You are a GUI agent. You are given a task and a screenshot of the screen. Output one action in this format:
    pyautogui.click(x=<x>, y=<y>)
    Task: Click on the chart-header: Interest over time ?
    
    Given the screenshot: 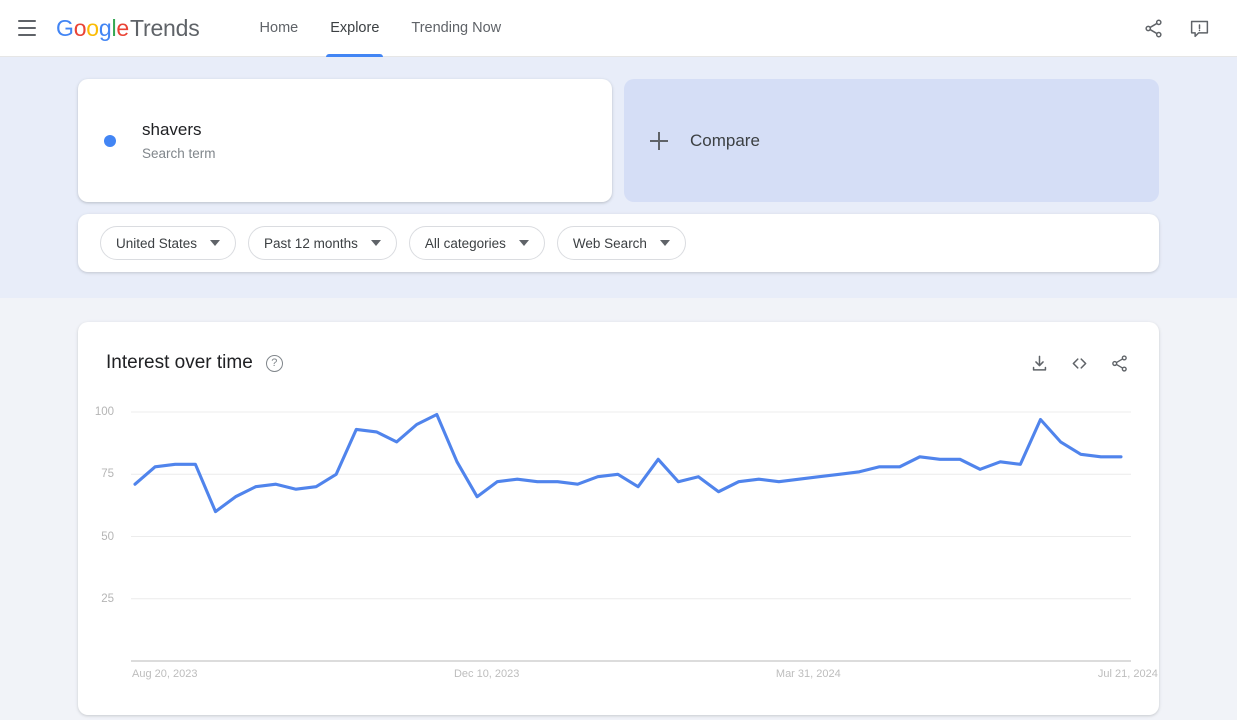 What is the action you would take?
    pyautogui.click(x=618, y=363)
    